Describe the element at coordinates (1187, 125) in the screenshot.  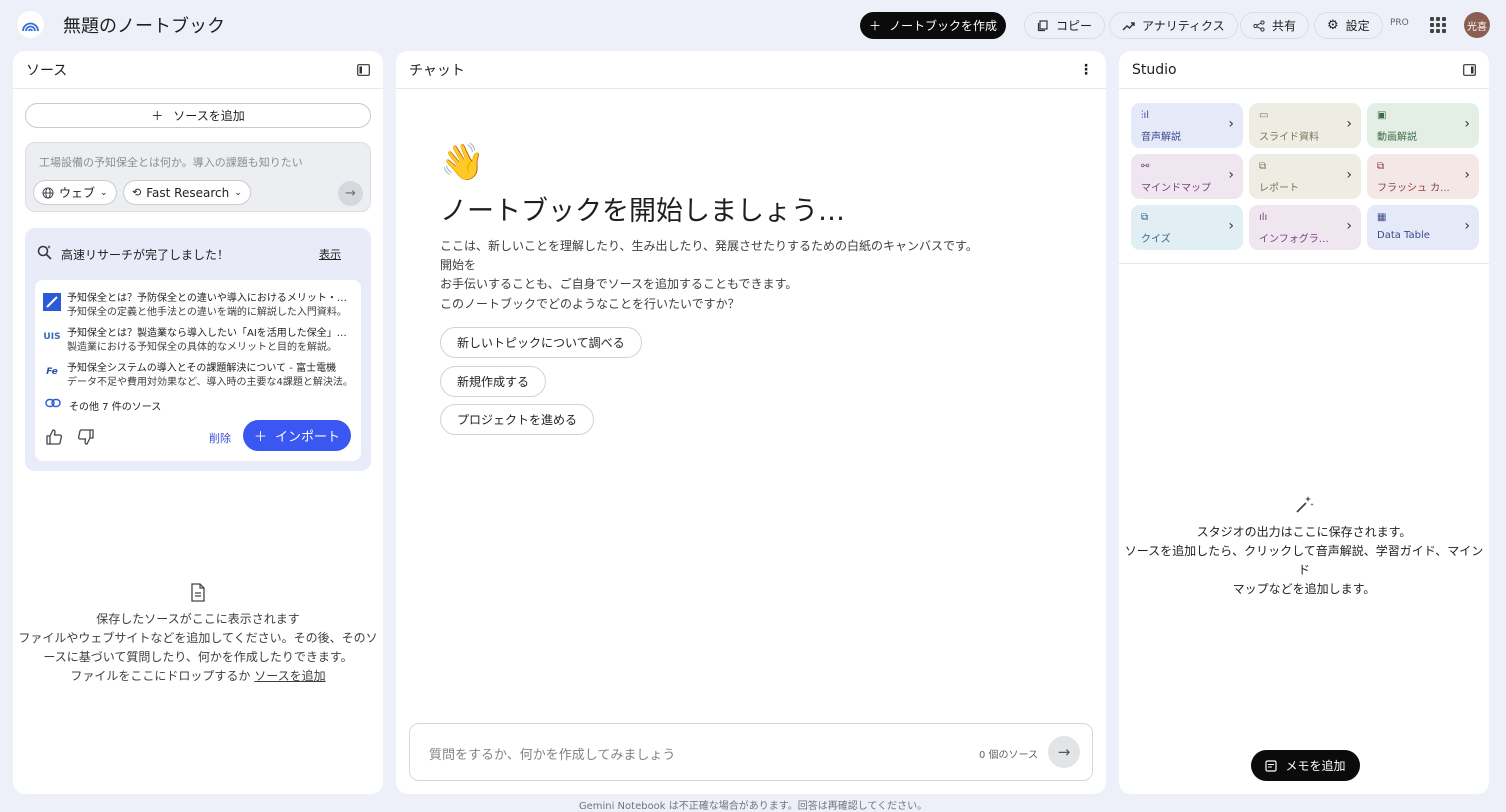
I see `studio-tile-audio-overview: ⫶ıl 音声解説 ›` at that location.